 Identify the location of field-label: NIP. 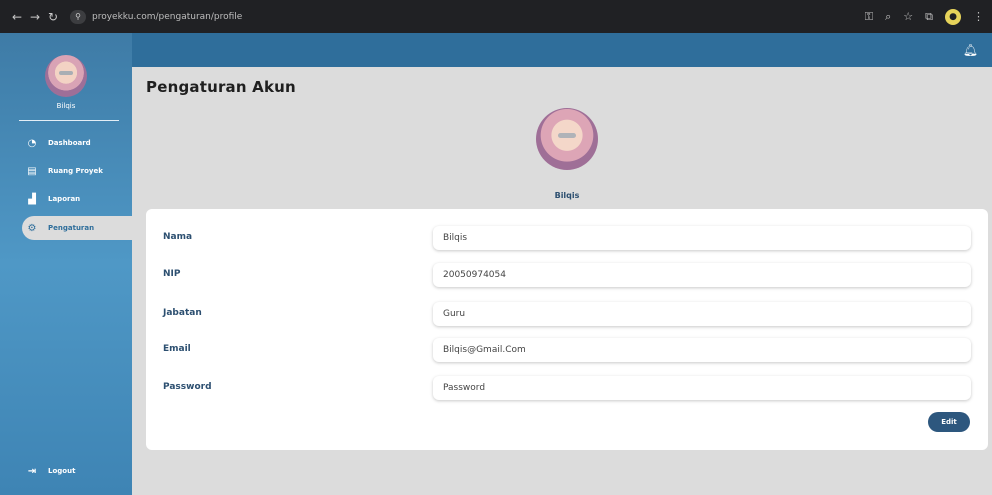
(172, 274).